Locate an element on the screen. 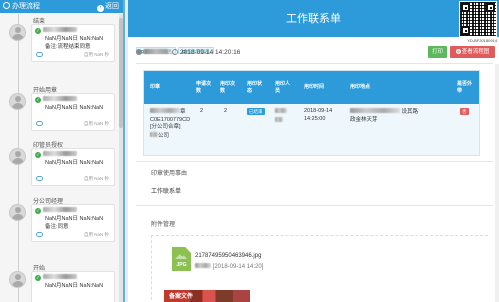 The image size is (499, 302). col-header-location: 用印地点 is located at coordinates (360, 87).